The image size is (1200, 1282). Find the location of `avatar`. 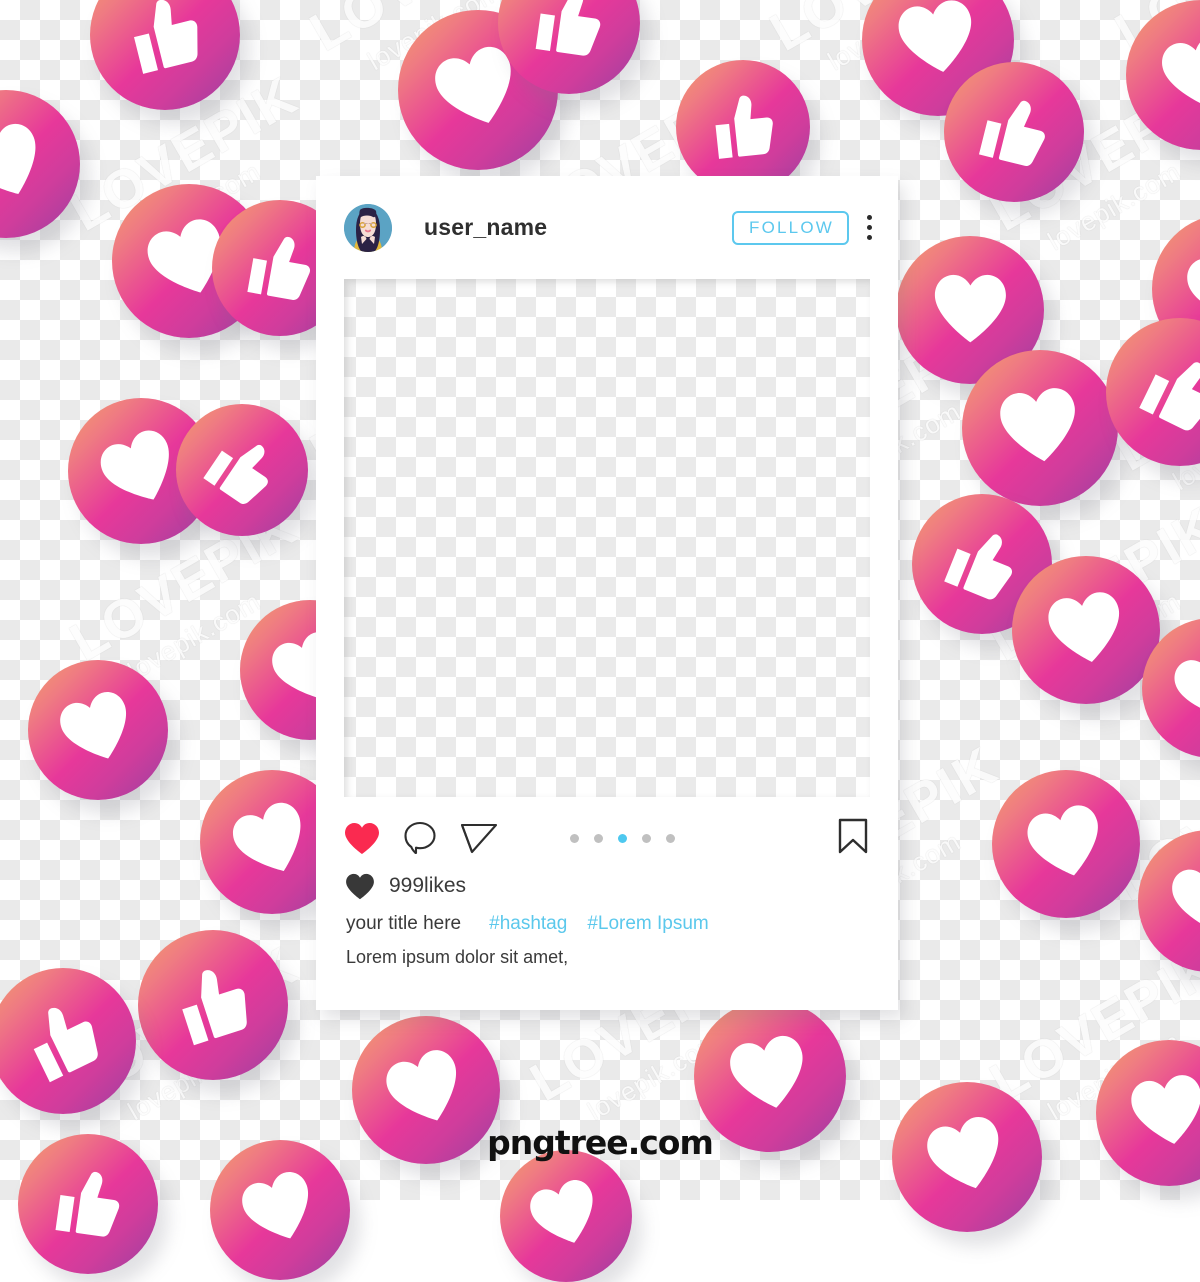

avatar is located at coordinates (368, 227).